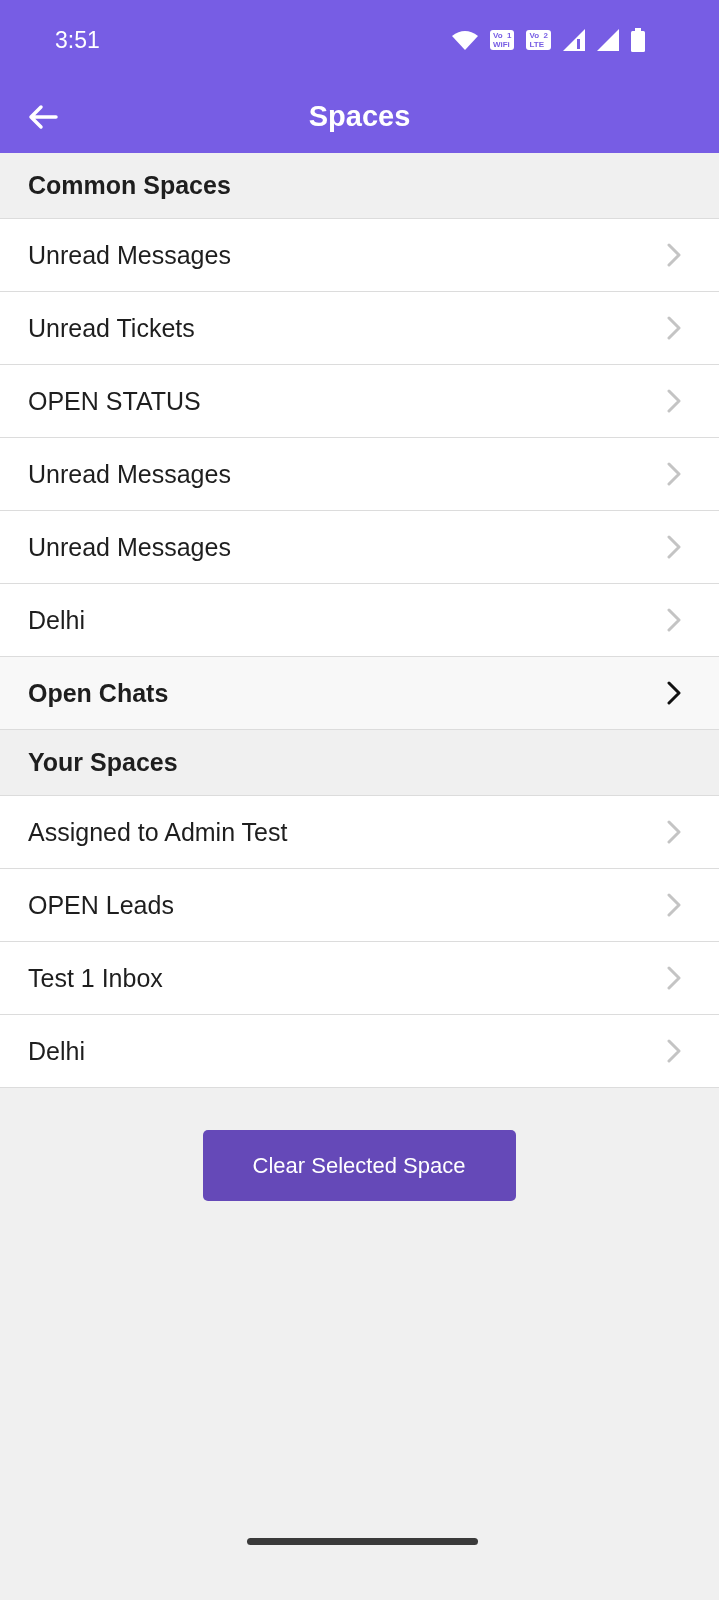  Describe the element at coordinates (359, 328) in the screenshot. I see `space-item: Unread Tickets` at that location.